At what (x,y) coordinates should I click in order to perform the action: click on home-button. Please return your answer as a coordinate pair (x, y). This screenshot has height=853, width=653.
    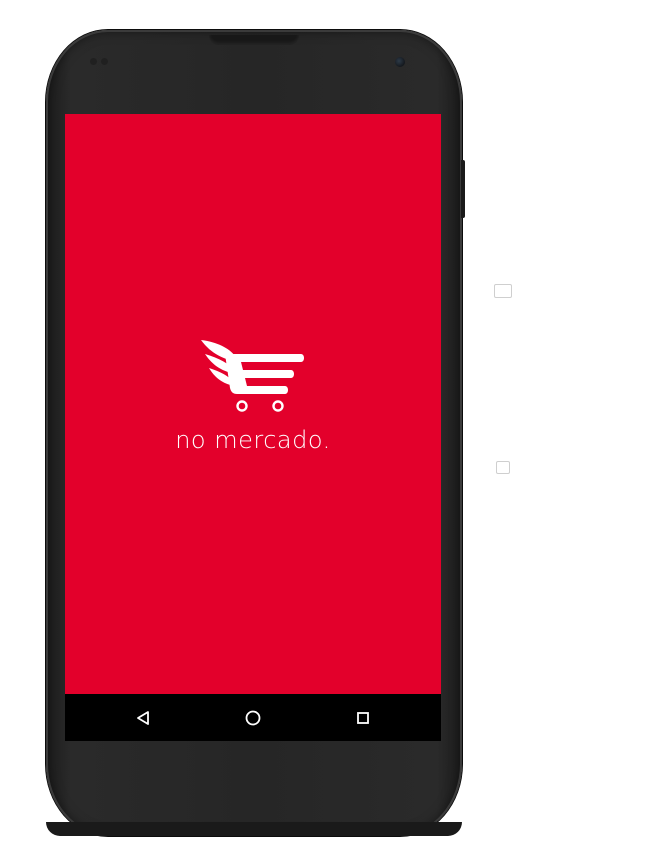
    Looking at the image, I should click on (253, 718).